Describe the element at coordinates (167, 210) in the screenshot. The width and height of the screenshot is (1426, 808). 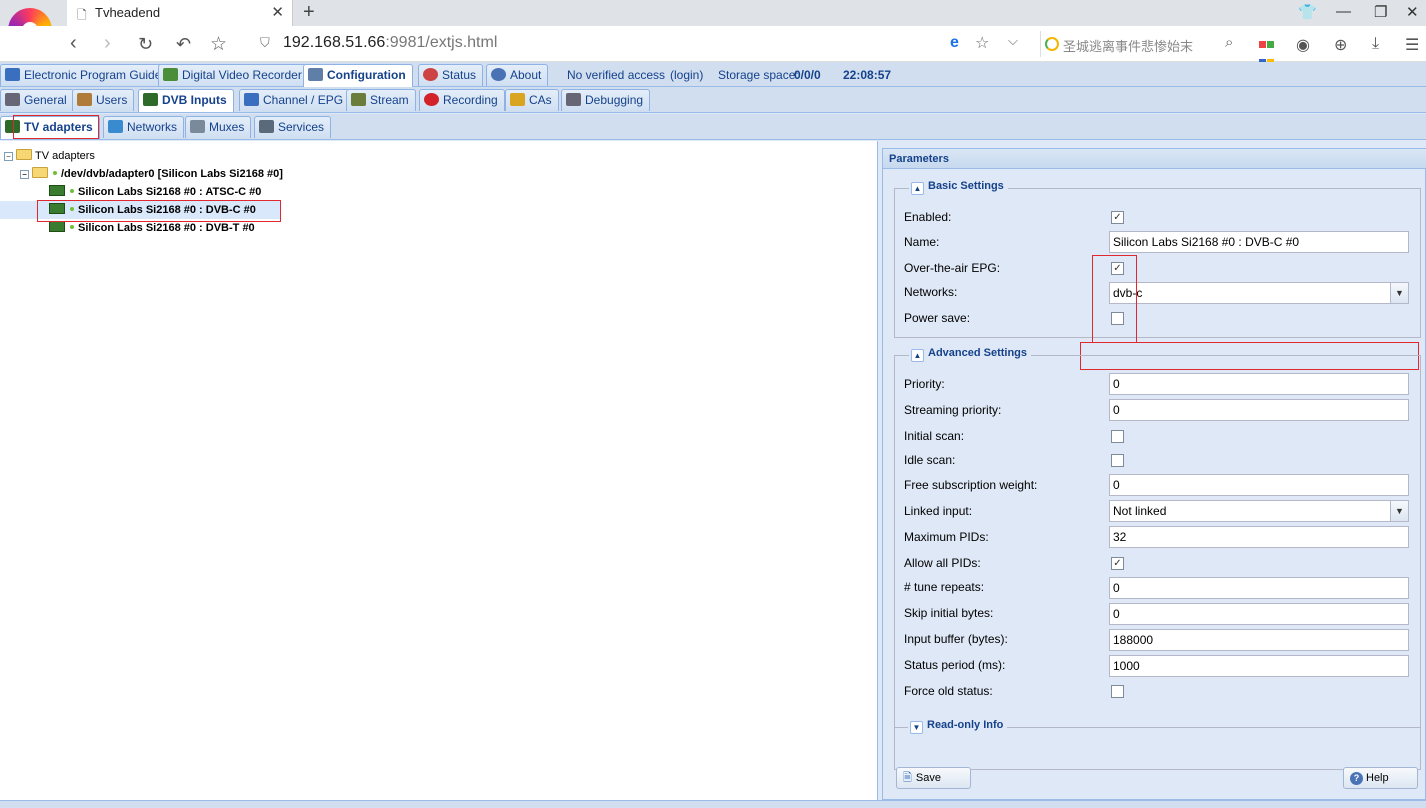
I see `tree-node-label: Silicon Labs Si2168 #0 : DVB-C #0` at that location.